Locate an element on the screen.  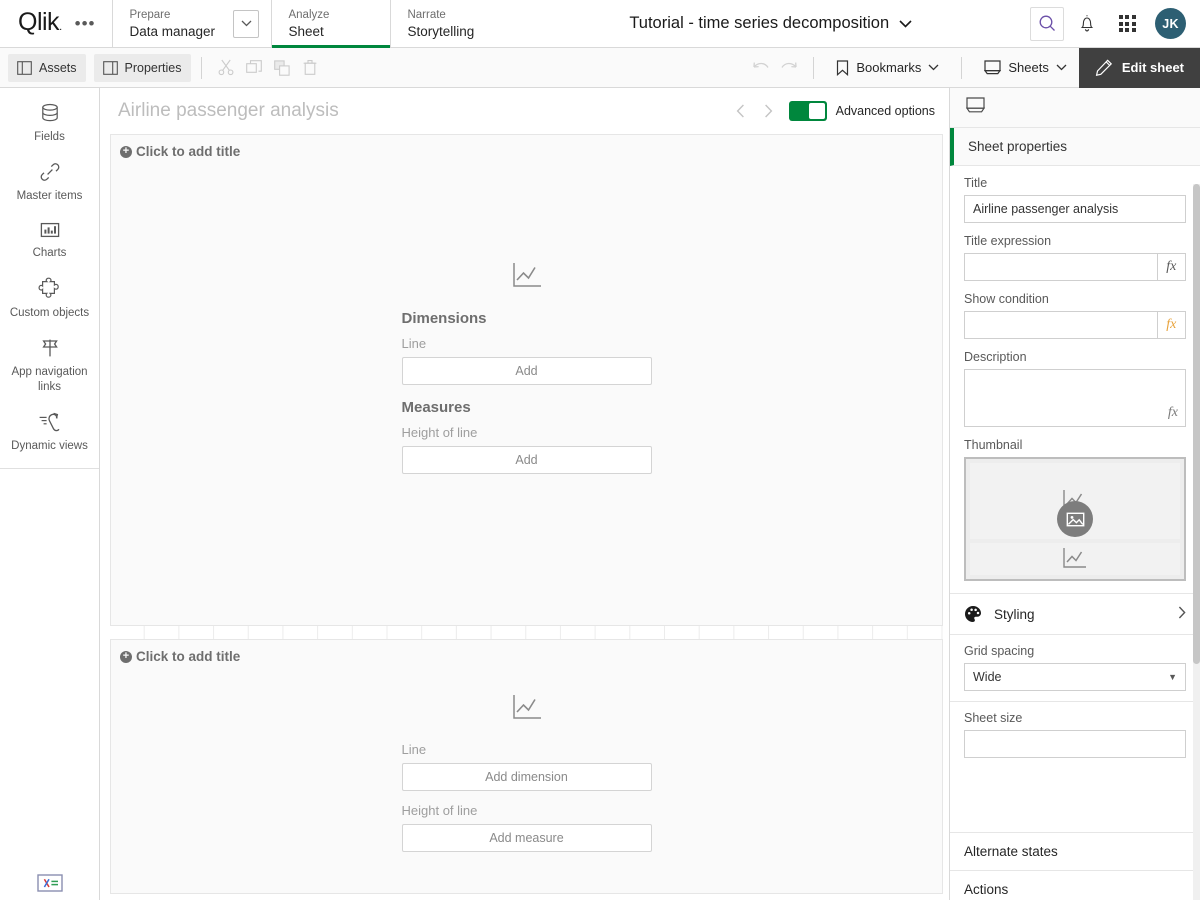
search-icon is located at coordinates (1047, 23).